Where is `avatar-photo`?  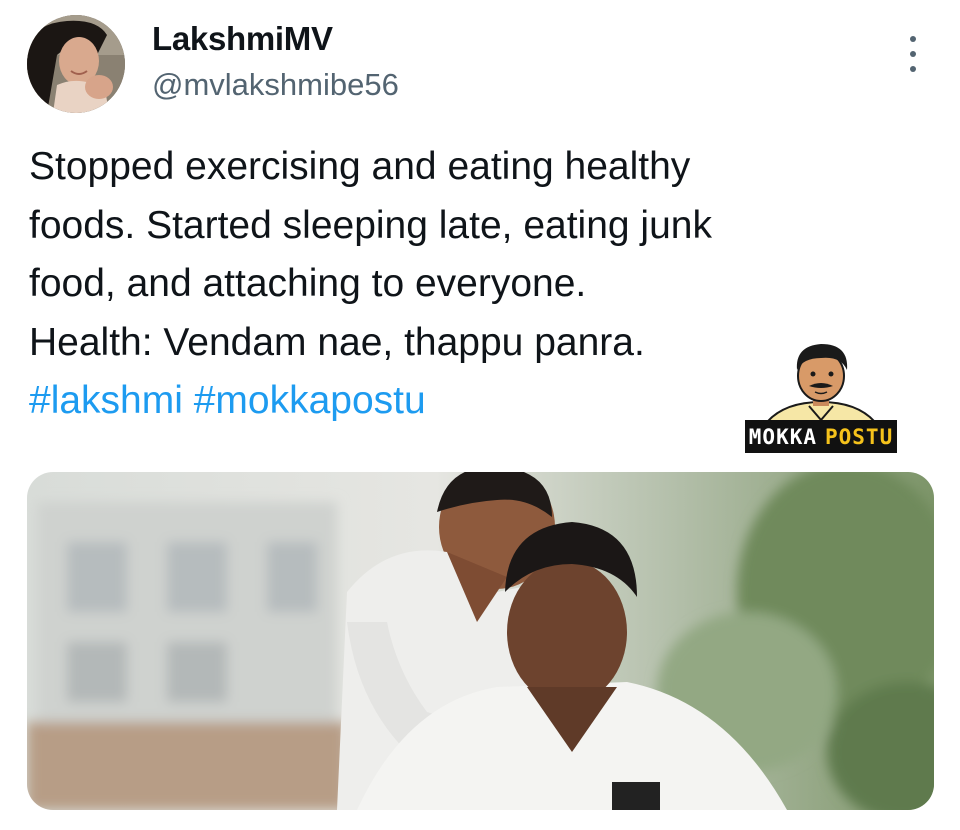
avatar-photo is located at coordinates (76, 64).